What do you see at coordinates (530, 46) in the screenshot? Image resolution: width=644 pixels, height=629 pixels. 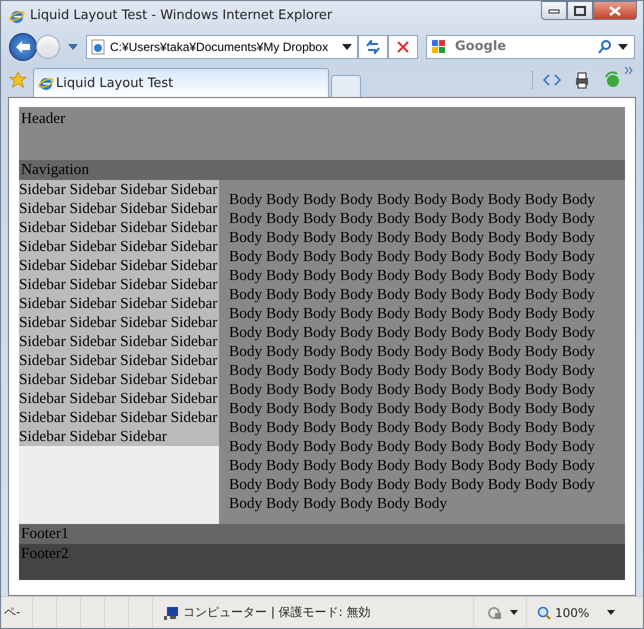 I see `search-box: Google` at bounding box center [530, 46].